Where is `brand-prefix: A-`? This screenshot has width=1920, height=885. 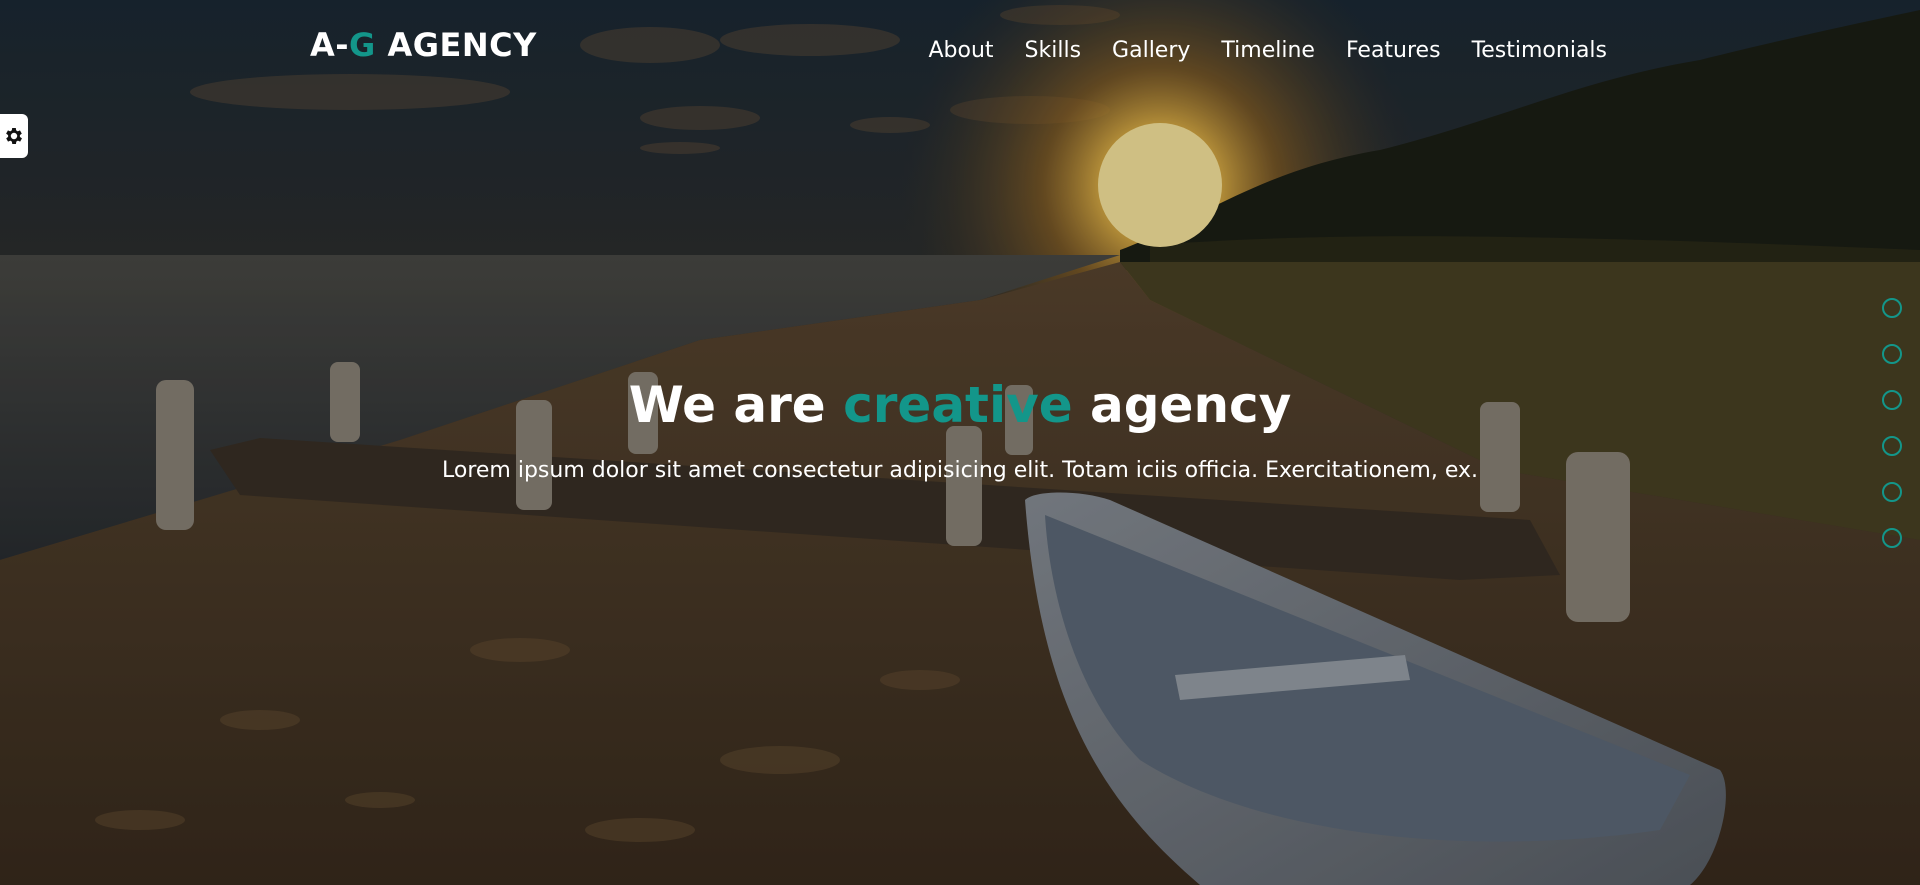
brand-prefix: A- is located at coordinates (330, 45).